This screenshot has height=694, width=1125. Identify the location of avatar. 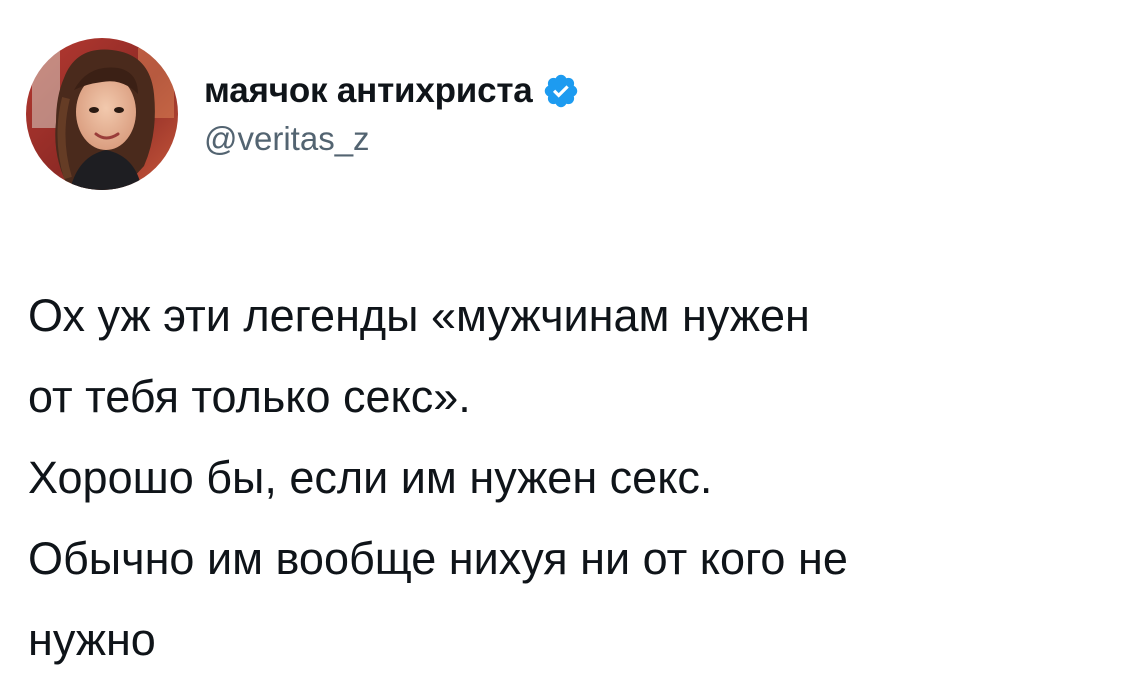
(102, 114).